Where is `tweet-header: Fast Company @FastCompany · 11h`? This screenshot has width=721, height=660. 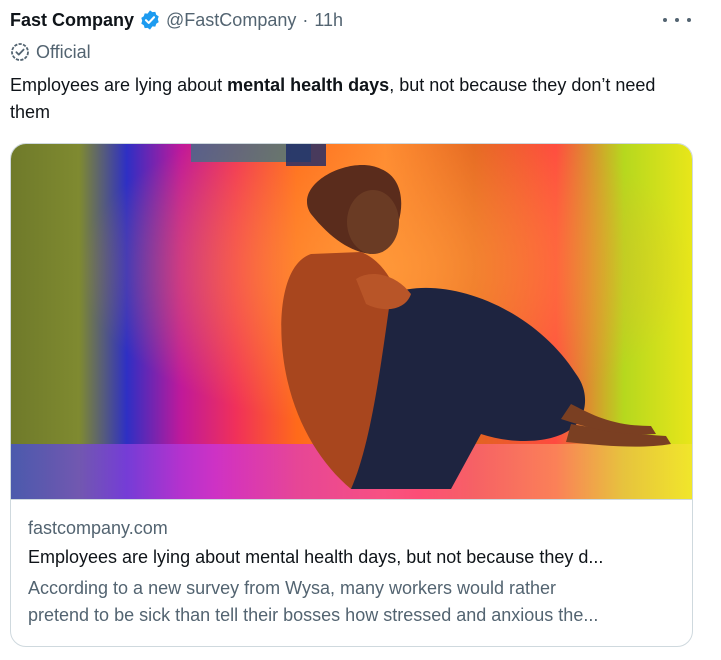 tweet-header: Fast Company @FastCompany · 11h is located at coordinates (176, 20).